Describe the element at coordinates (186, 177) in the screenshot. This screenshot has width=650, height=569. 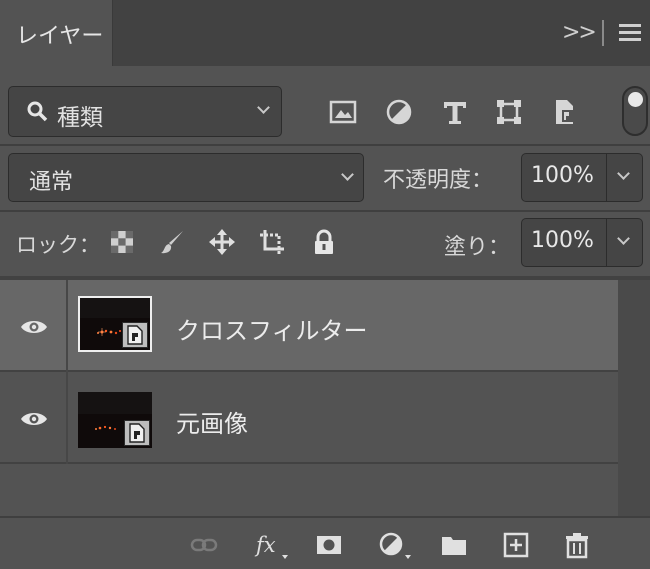
I see `blend-mode-select: 通常` at that location.